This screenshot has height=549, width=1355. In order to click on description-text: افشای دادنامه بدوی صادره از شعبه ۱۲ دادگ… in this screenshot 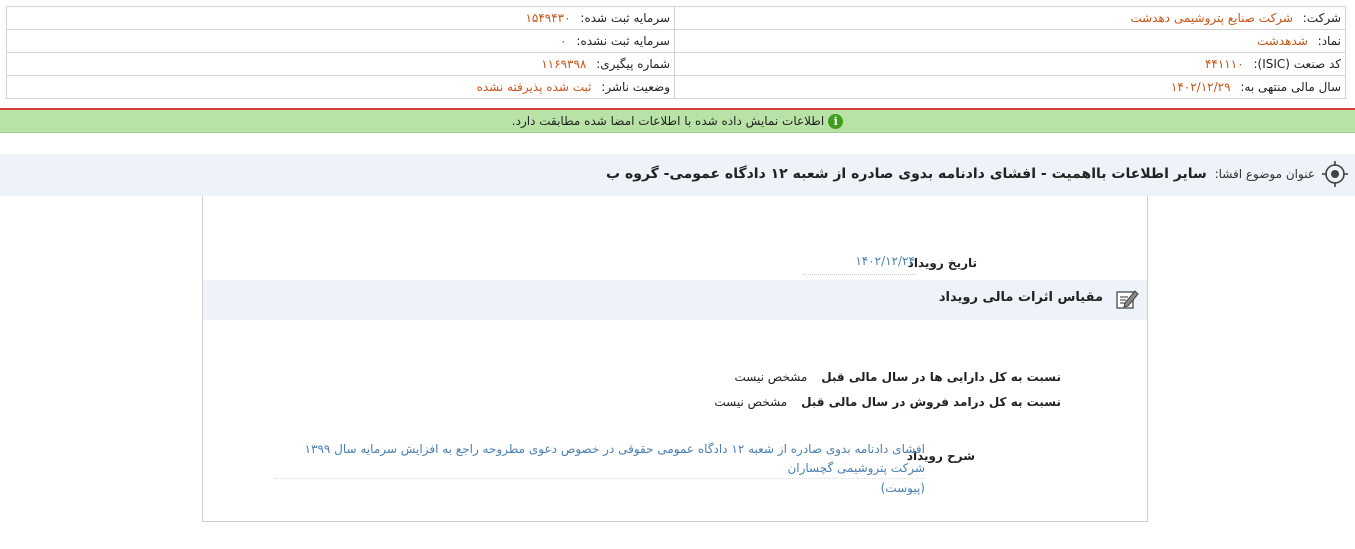, I will do `click(600, 469)`.